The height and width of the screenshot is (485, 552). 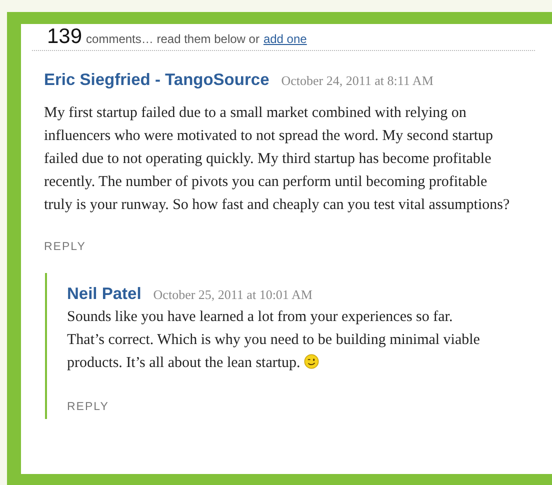 What do you see at coordinates (285, 39) in the screenshot?
I see `add-comment-link: add one` at bounding box center [285, 39].